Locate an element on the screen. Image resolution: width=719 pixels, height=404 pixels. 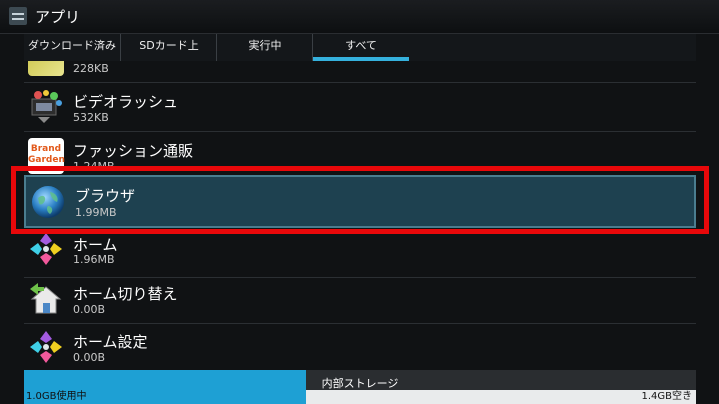
list-item: Brand Garden ファッション通販 1.24MB is located at coordinates (360, 156).